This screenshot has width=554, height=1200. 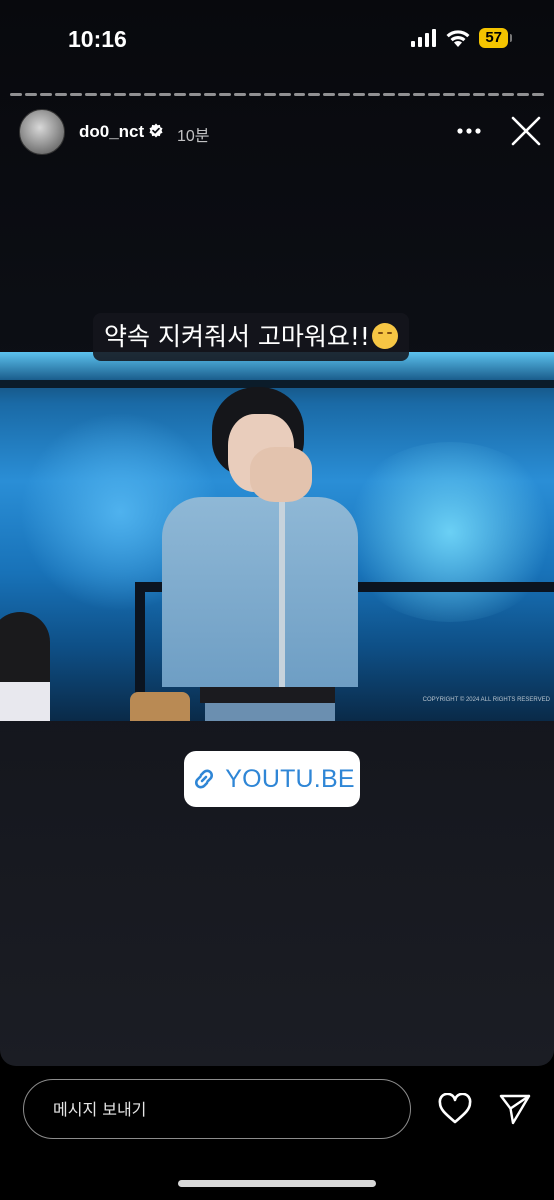 What do you see at coordinates (469, 131) in the screenshot?
I see `more-options-icon` at bounding box center [469, 131].